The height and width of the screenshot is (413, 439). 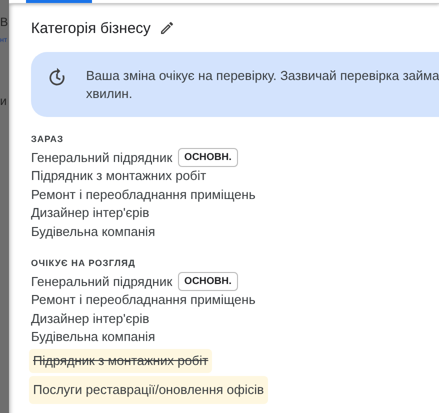 I want to click on edit-button, so click(x=166, y=28).